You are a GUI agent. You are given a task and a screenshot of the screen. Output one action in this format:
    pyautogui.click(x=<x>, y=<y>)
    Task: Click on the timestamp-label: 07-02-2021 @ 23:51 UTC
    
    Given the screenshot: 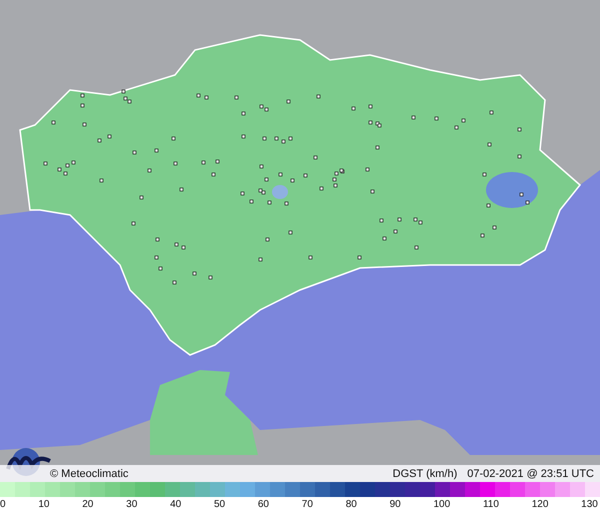 What is the action you would take?
    pyautogui.click(x=530, y=474)
    